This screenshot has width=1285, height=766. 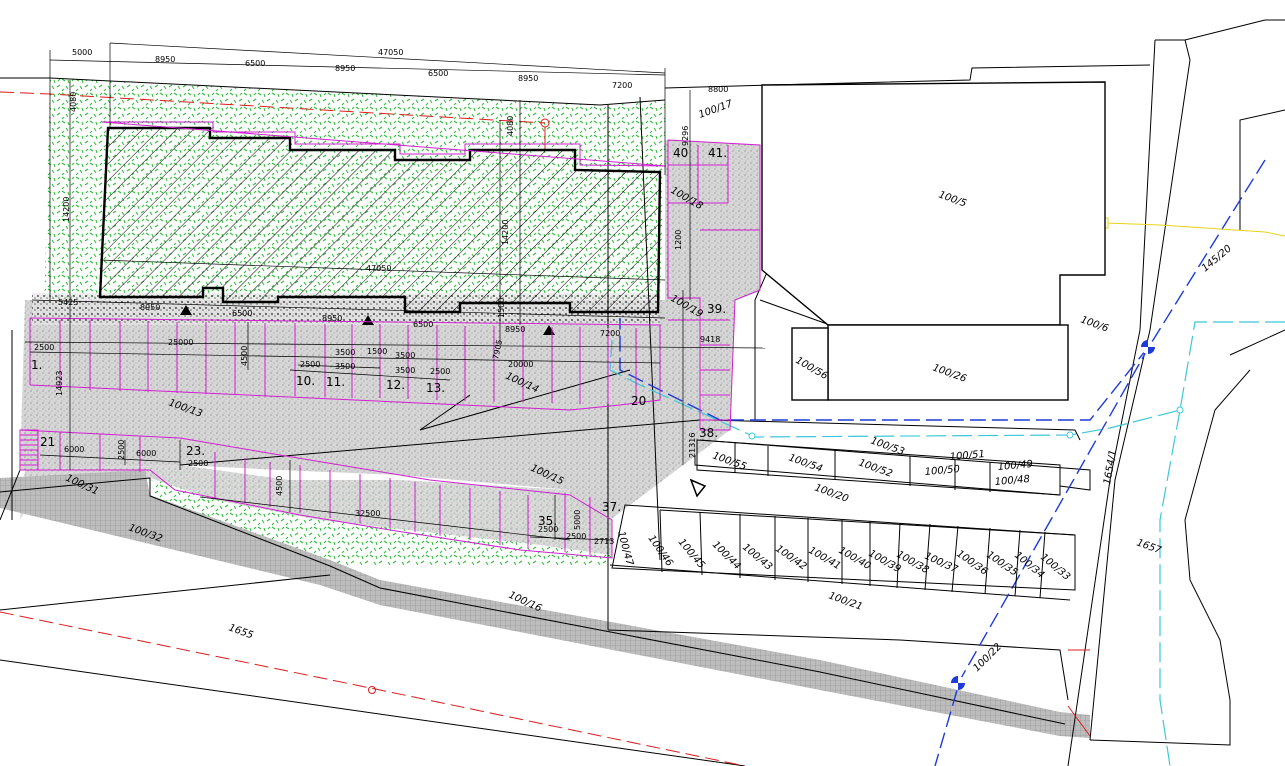 I want to click on parcel-100-20: 100/20, so click(x=831, y=493).